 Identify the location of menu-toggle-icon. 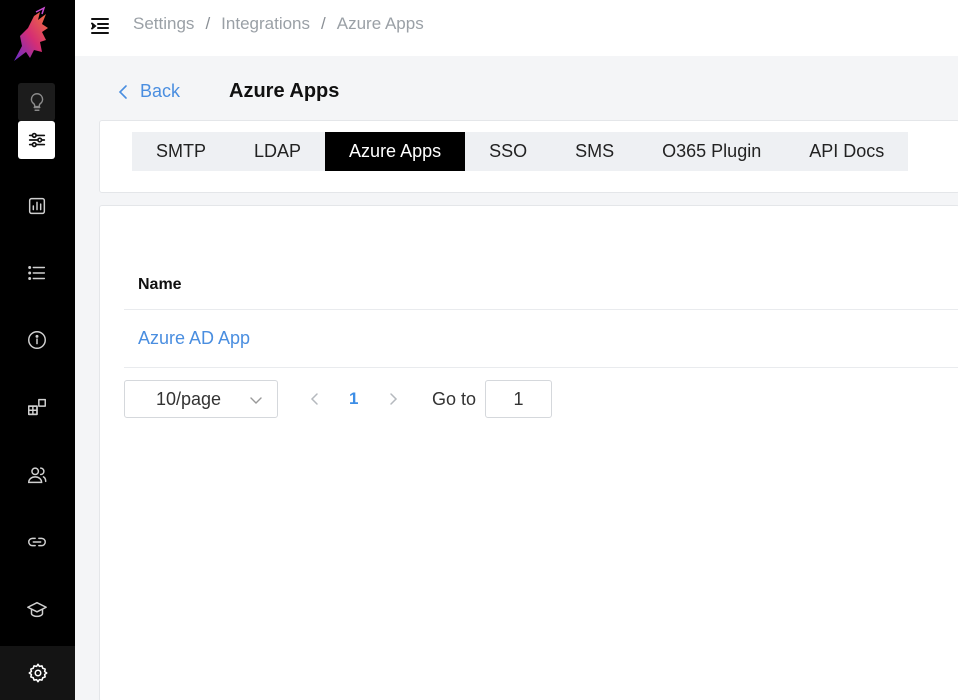
(100, 26).